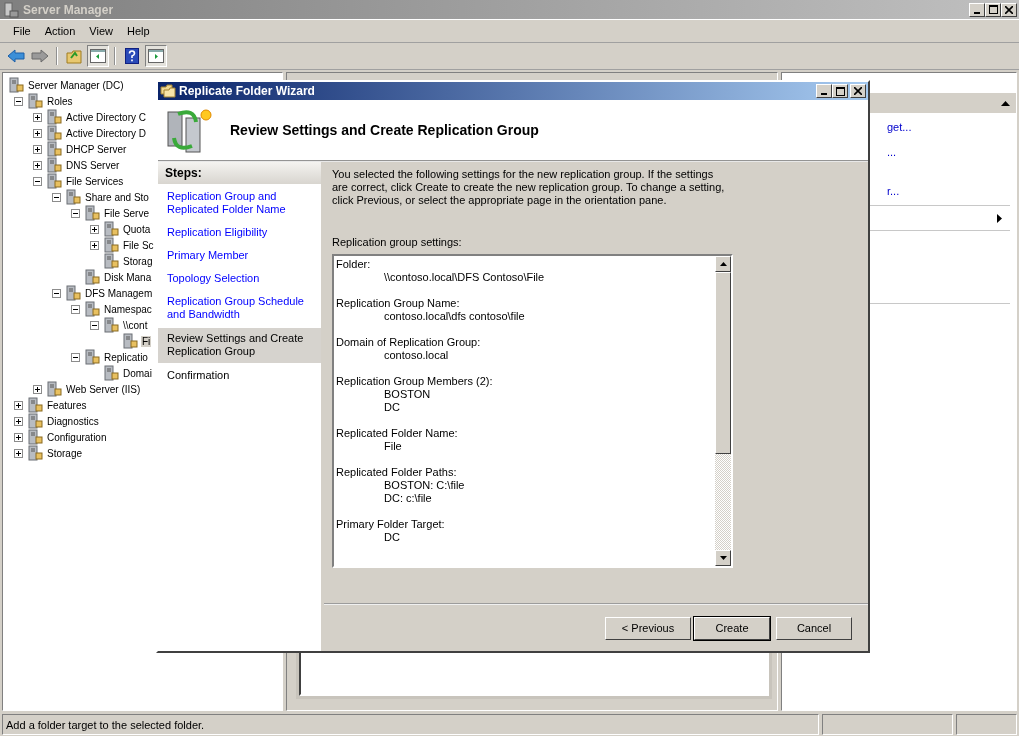  What do you see at coordinates (239, 256) in the screenshot?
I see `step-link: Primary Member` at bounding box center [239, 256].